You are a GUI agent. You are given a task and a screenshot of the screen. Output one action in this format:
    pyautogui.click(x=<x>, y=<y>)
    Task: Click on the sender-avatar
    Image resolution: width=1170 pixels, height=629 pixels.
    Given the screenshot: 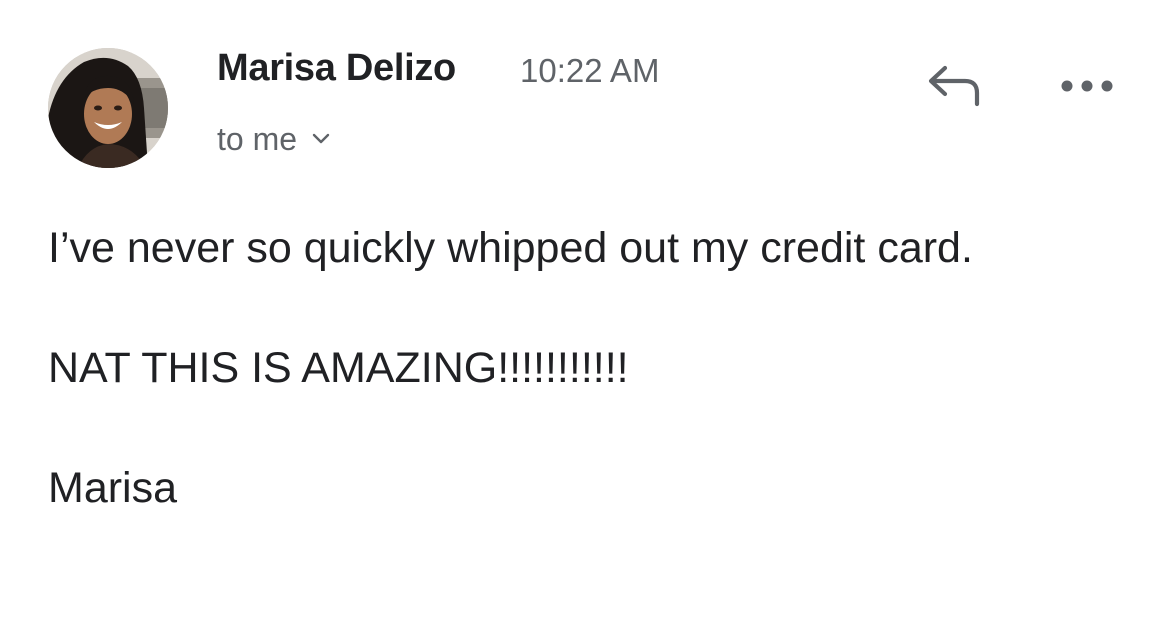 What is the action you would take?
    pyautogui.click(x=108, y=108)
    